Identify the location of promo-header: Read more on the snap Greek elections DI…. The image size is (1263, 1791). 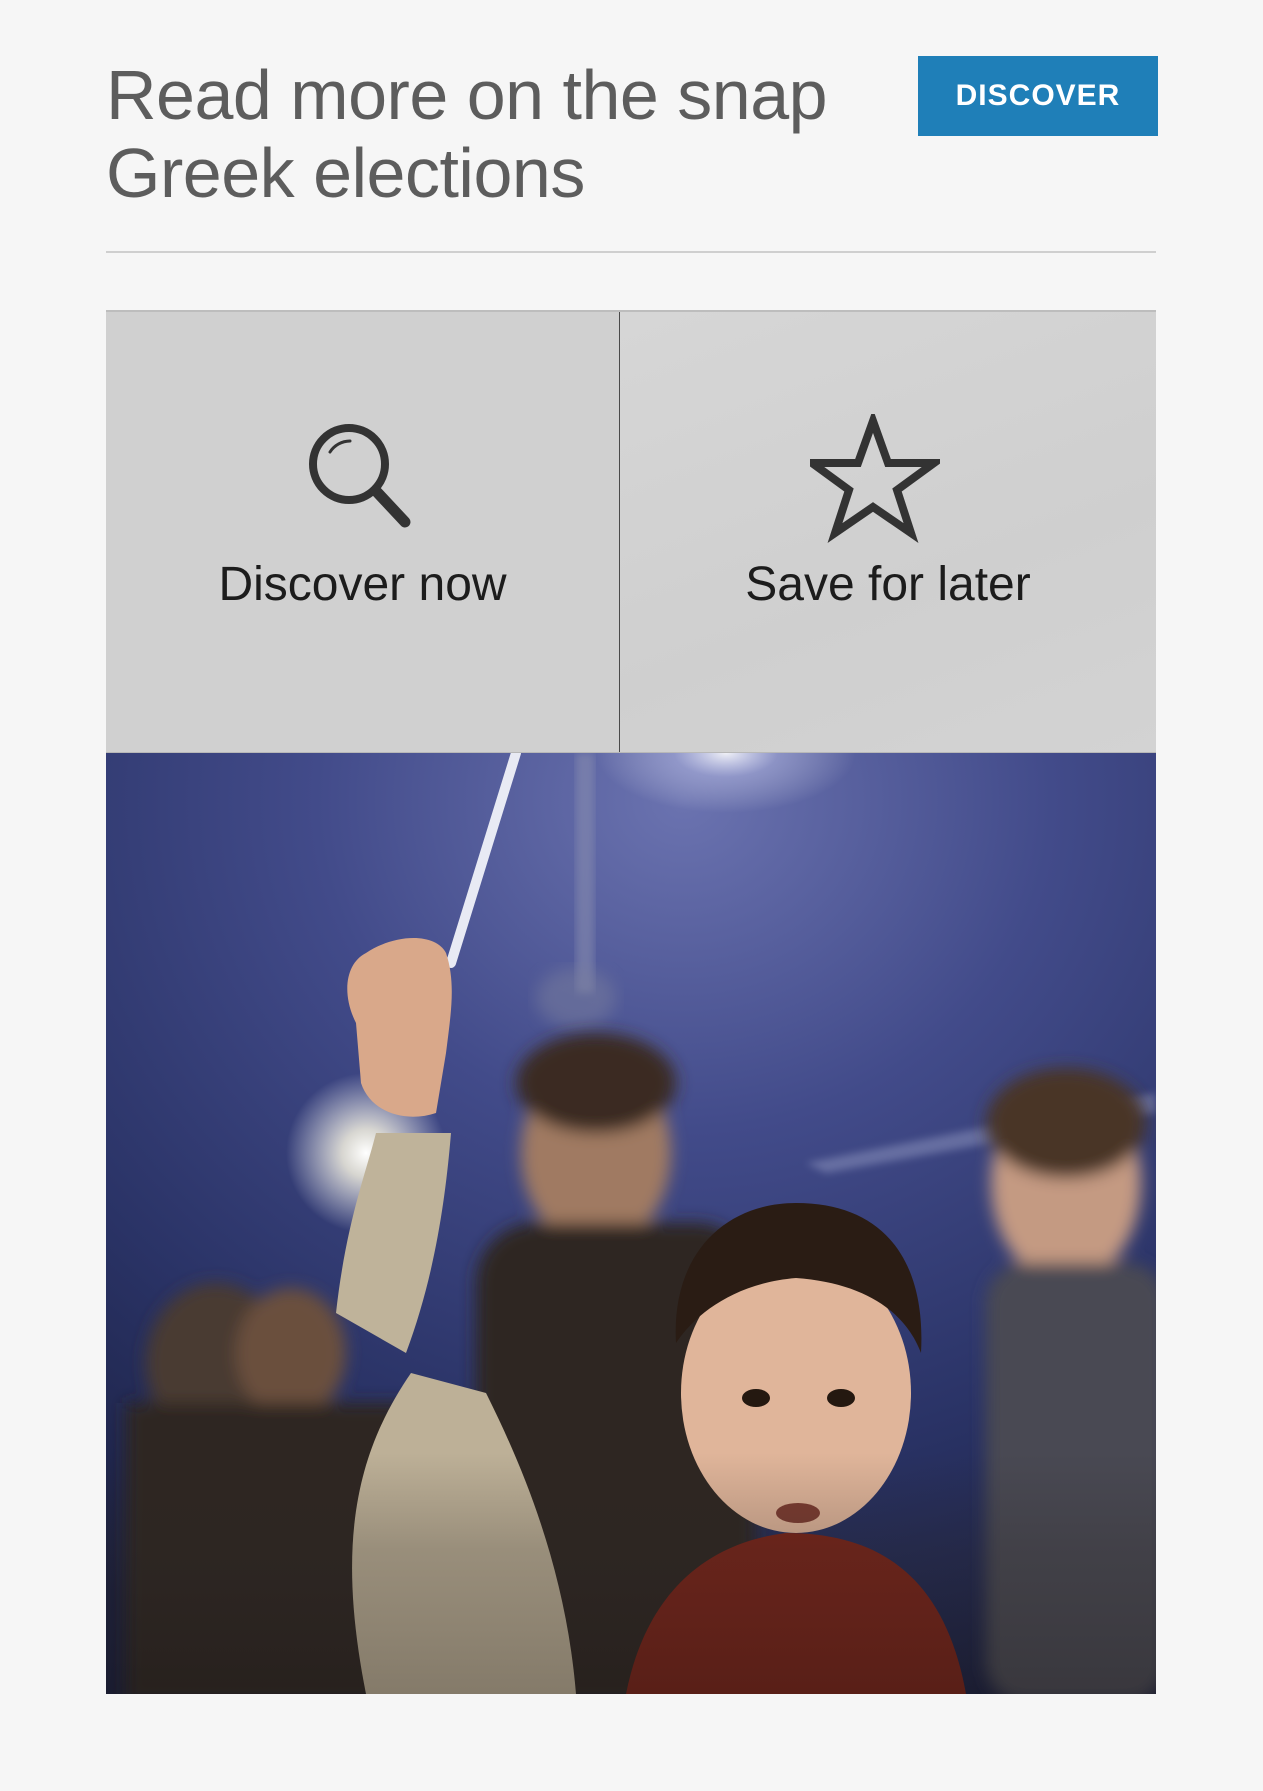
(632, 134).